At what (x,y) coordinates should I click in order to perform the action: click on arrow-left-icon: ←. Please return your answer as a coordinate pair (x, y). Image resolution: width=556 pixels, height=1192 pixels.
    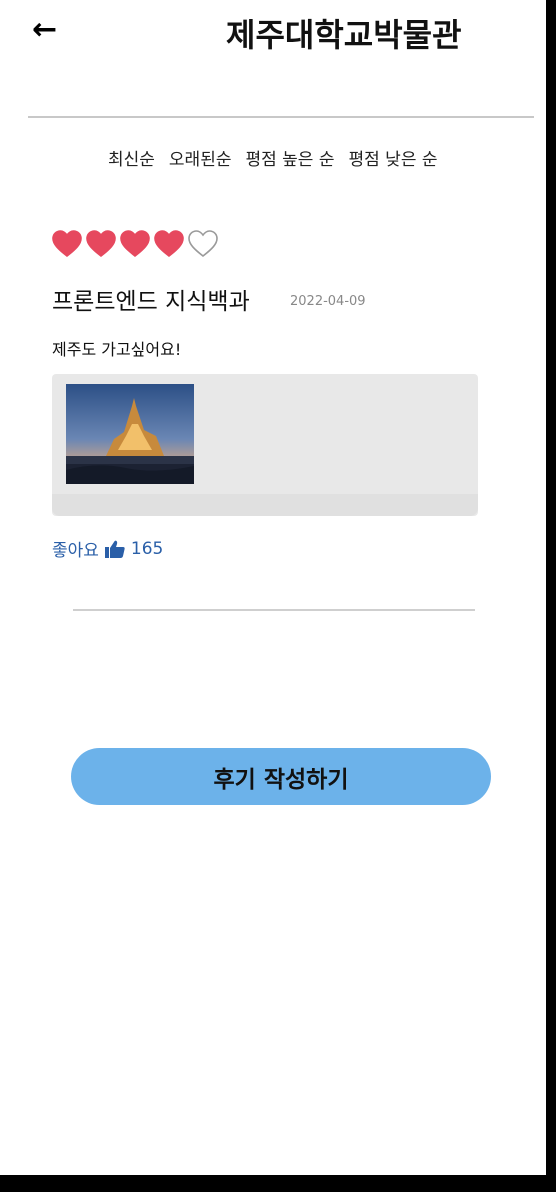
    Looking at the image, I should click on (45, 29).